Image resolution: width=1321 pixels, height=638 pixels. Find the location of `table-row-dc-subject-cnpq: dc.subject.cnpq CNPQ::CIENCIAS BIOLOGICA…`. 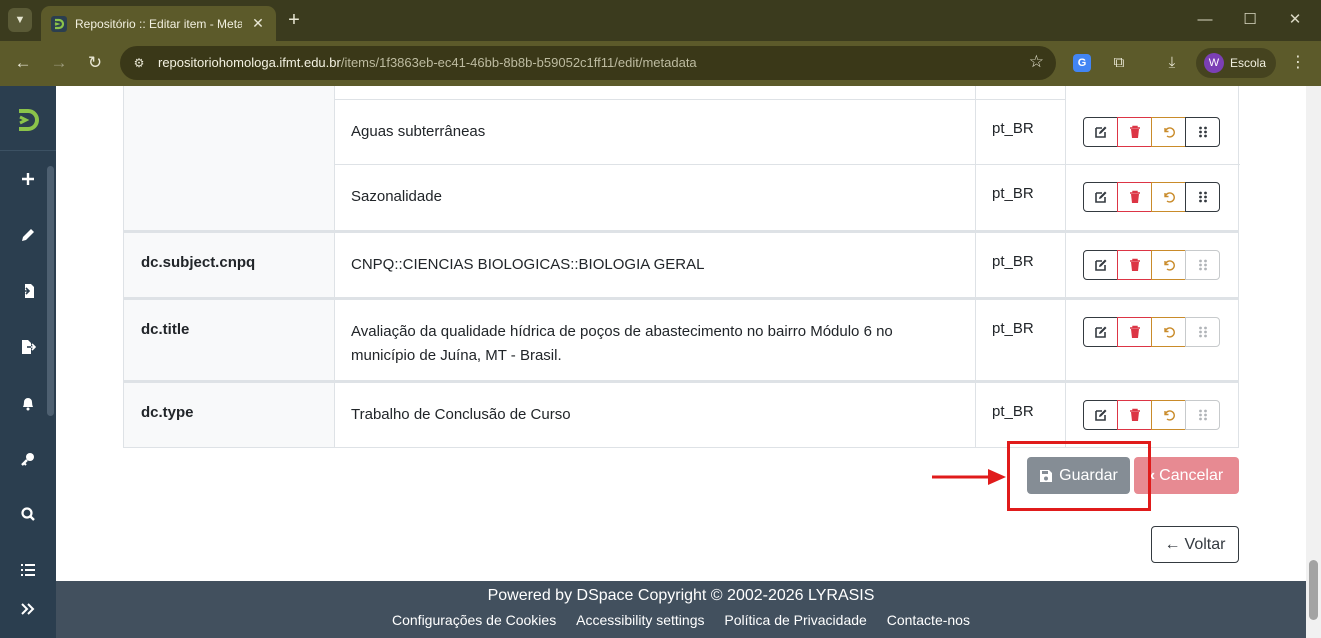

table-row-dc-subject-cnpq: dc.subject.cnpq CNPQ::CIENCIAS BIOLOGICA… is located at coordinates (681, 265).